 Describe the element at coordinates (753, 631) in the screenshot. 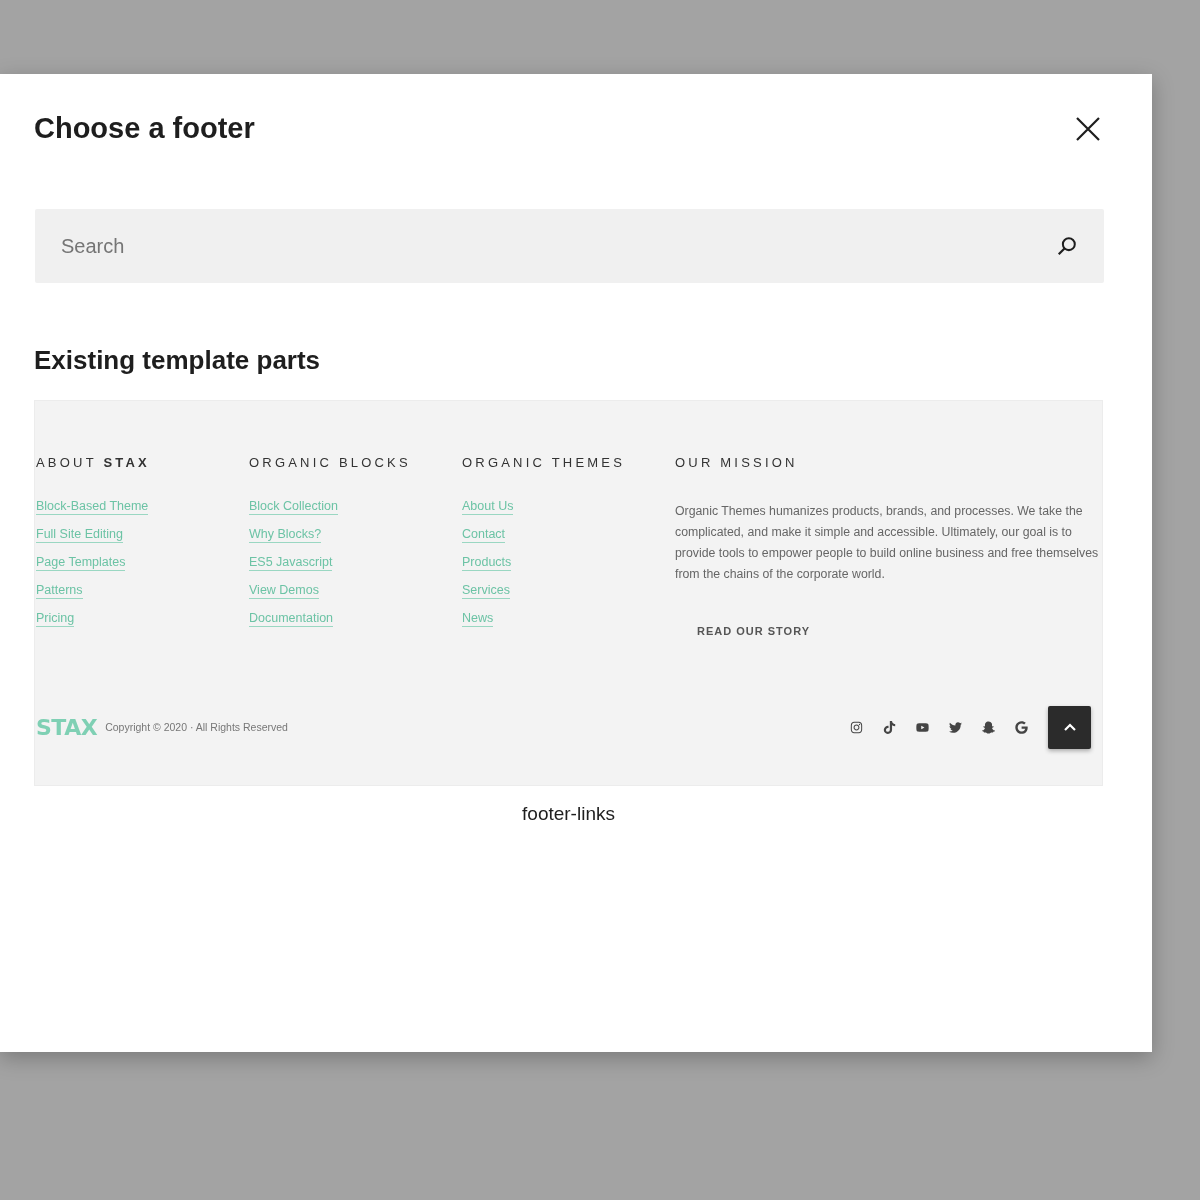

I see `read-story-link: READ OUR STORY` at that location.